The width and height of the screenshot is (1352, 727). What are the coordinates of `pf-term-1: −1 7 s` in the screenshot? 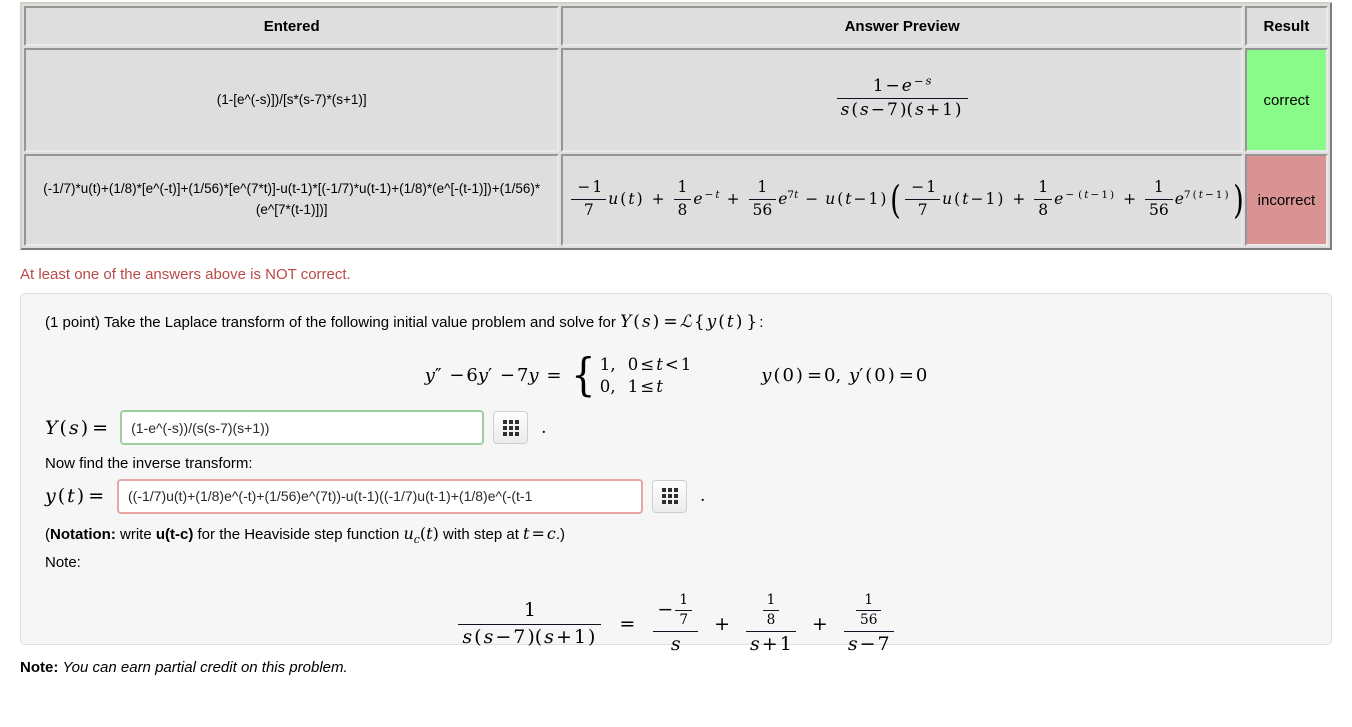 It's located at (676, 624).